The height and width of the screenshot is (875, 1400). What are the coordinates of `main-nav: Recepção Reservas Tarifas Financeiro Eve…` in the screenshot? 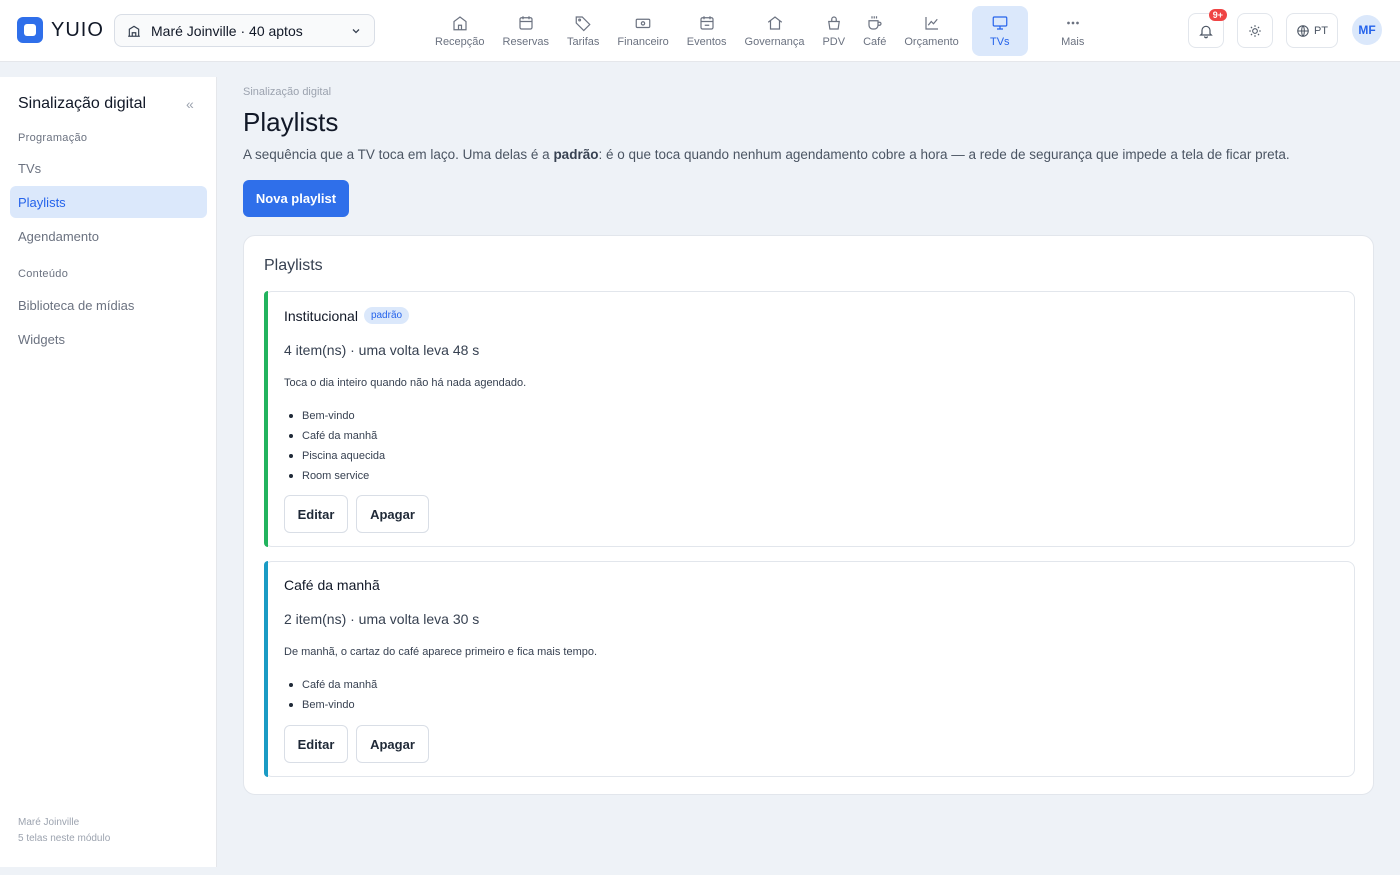 It's located at (767, 31).